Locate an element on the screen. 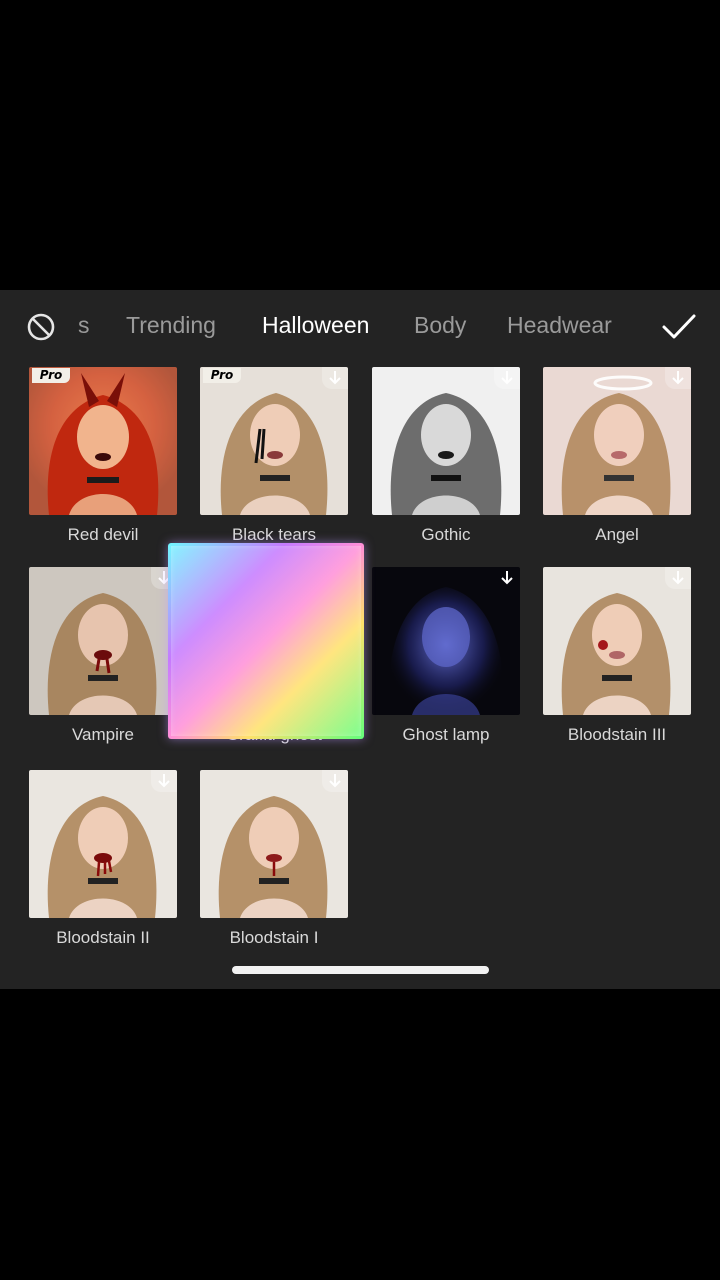 This screenshot has height=1280, width=720. effect-tile-ghost-lamp: Ghost lamp is located at coordinates (446, 655).